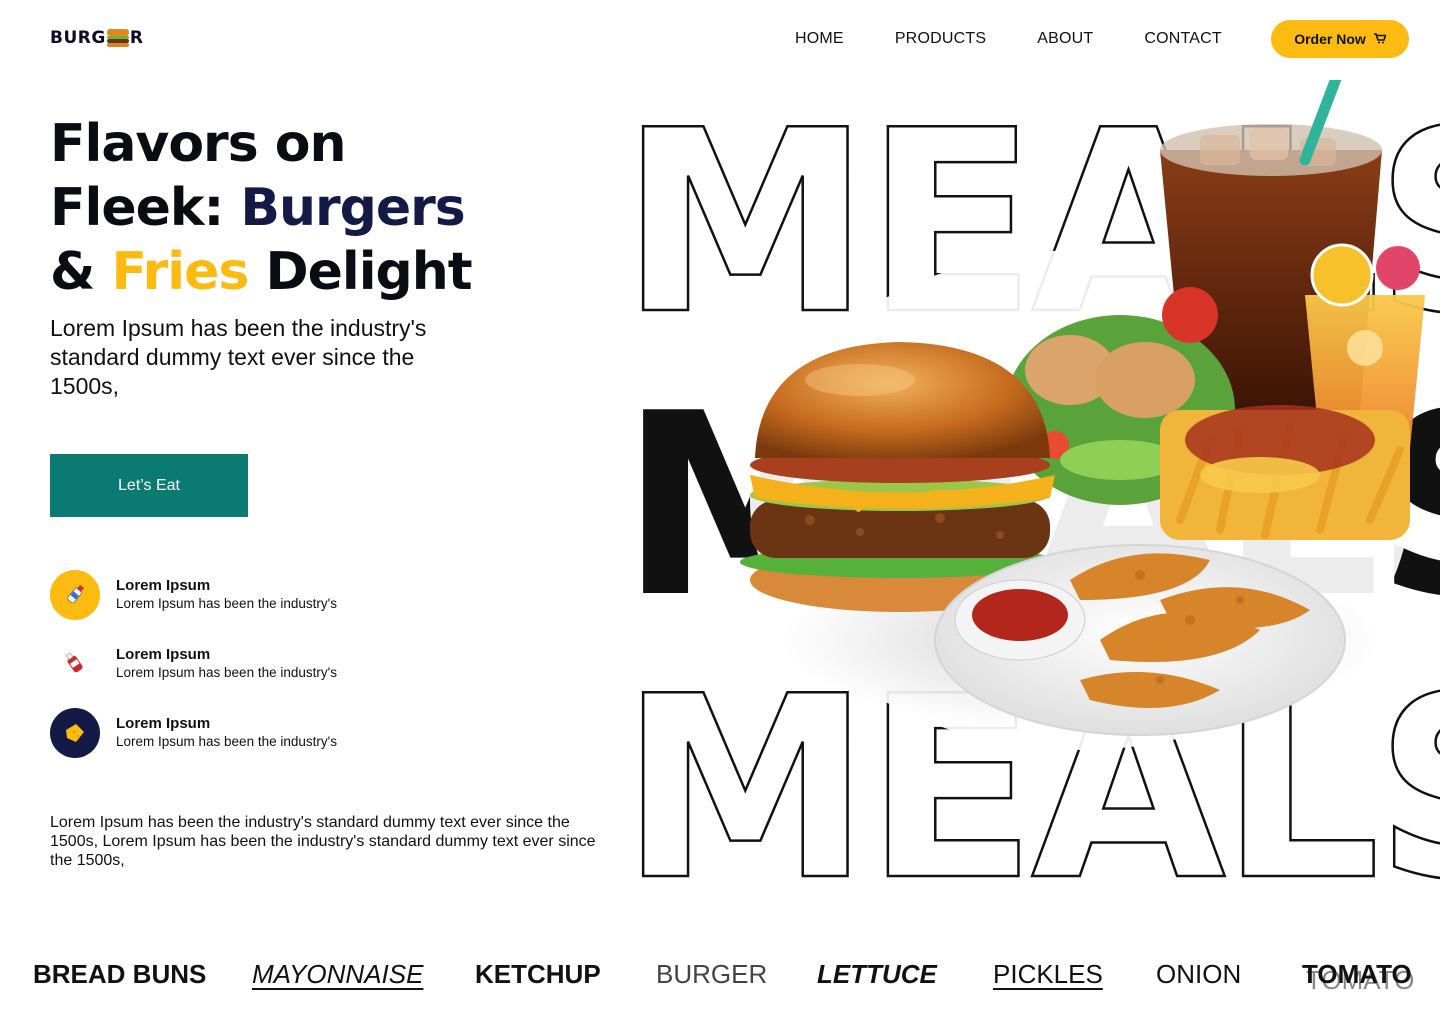 The image size is (1440, 1024). I want to click on nav-about: ABOUT, so click(1065, 39).